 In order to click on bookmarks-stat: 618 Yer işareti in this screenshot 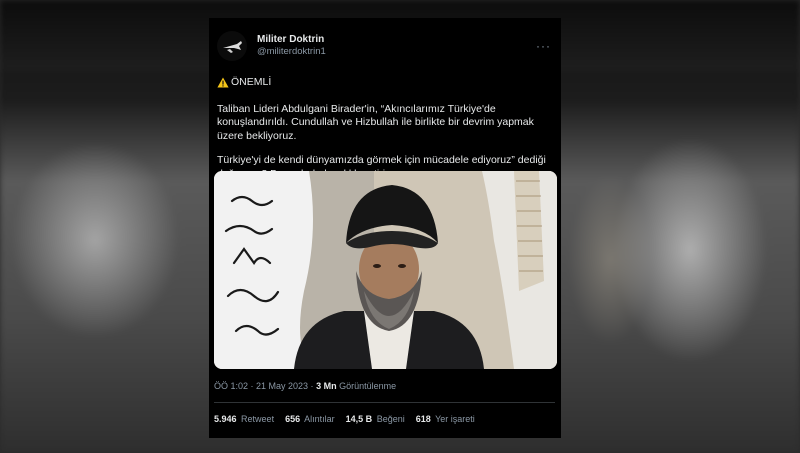, I will do `click(445, 419)`.